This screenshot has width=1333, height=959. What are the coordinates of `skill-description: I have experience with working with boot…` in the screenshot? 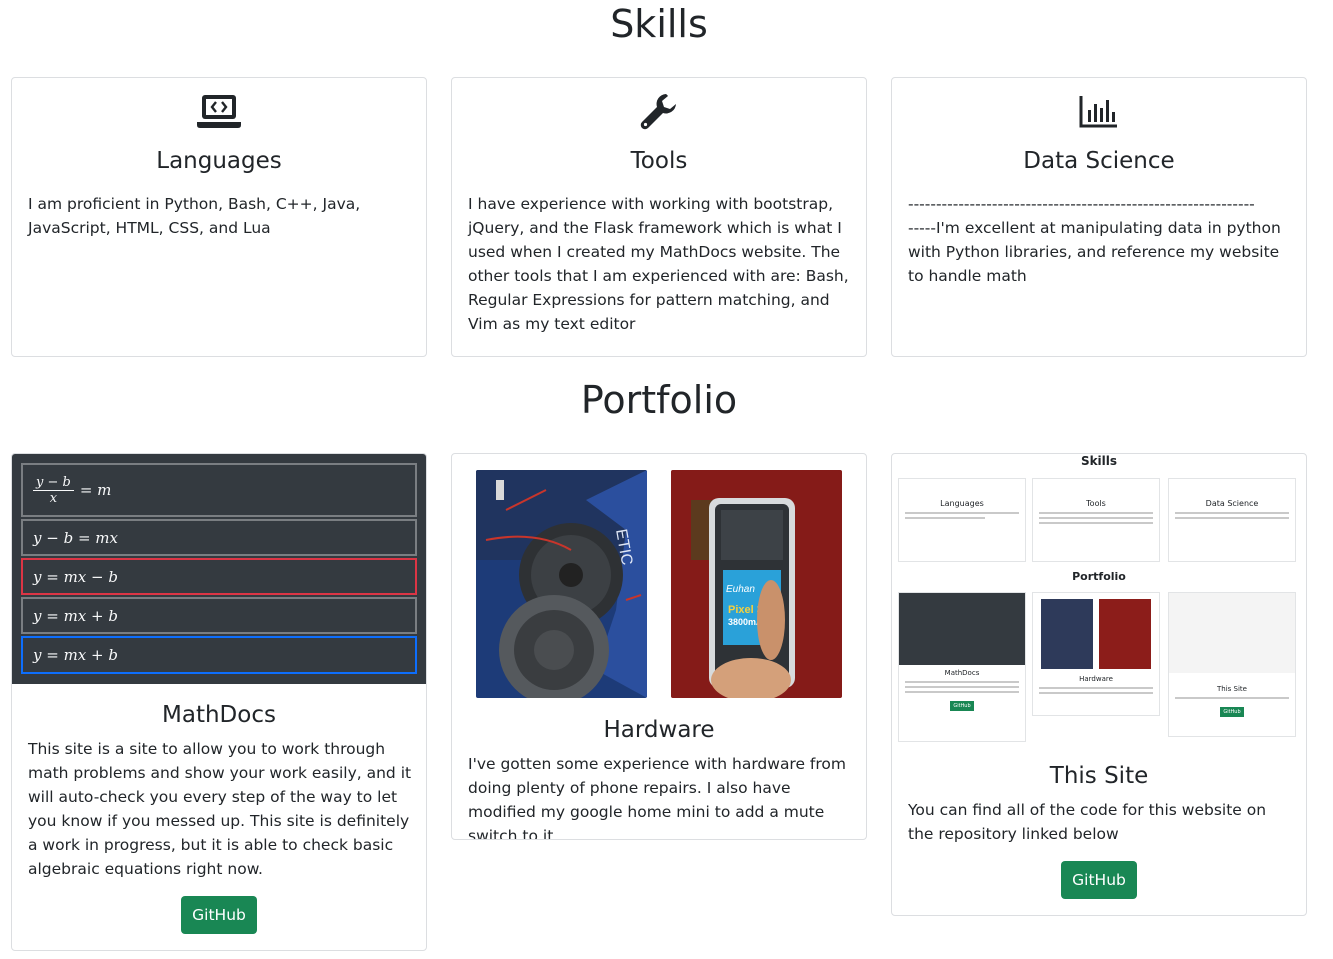 It's located at (658, 264).